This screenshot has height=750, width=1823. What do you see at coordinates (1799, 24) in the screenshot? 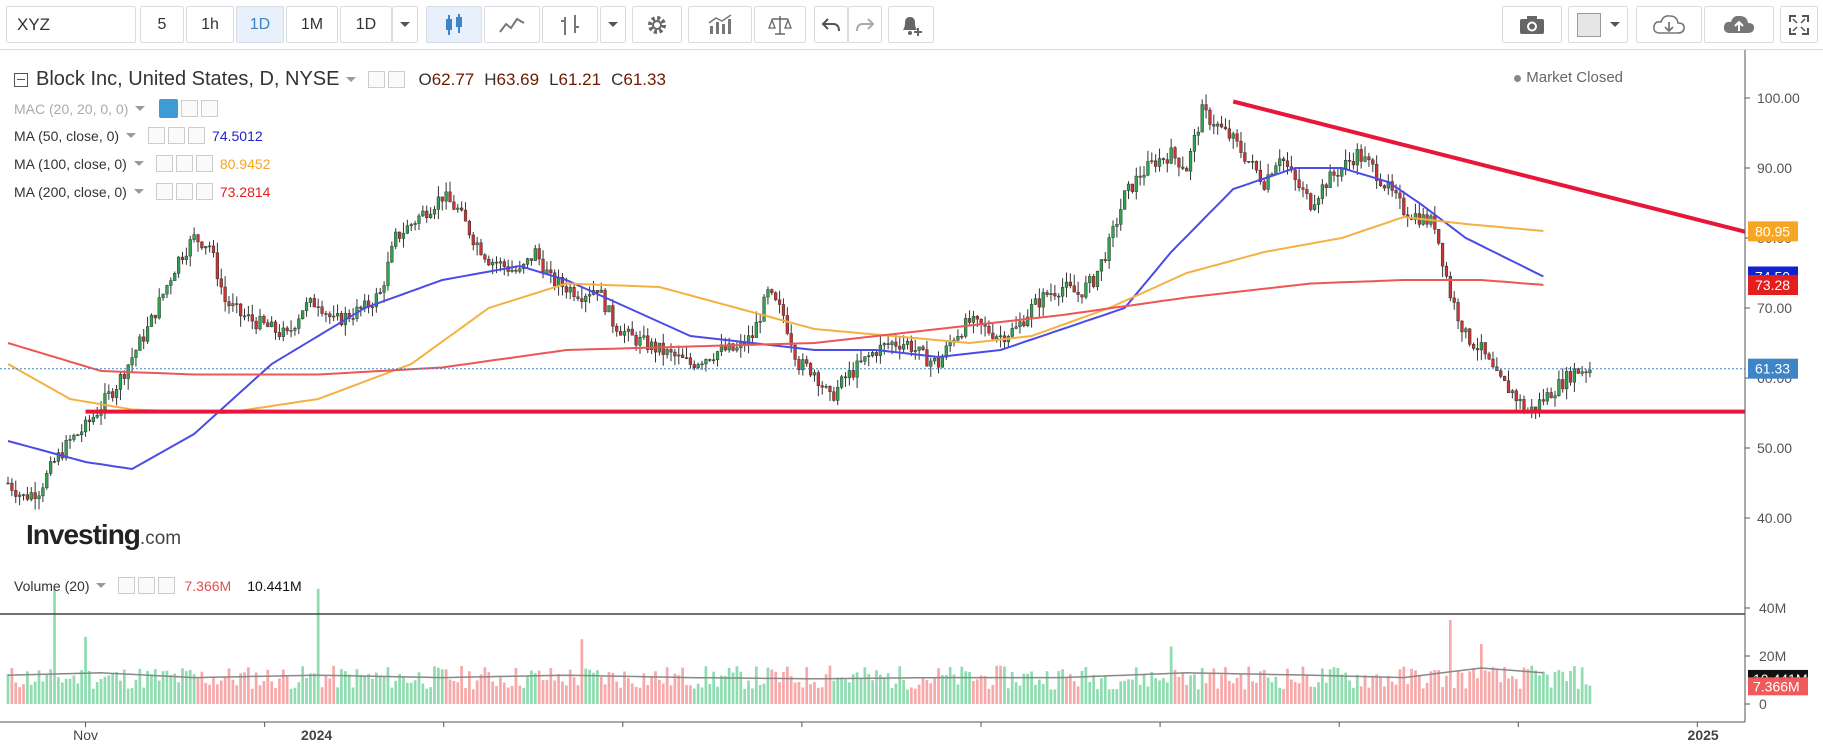
I see `fullscreen-button` at bounding box center [1799, 24].